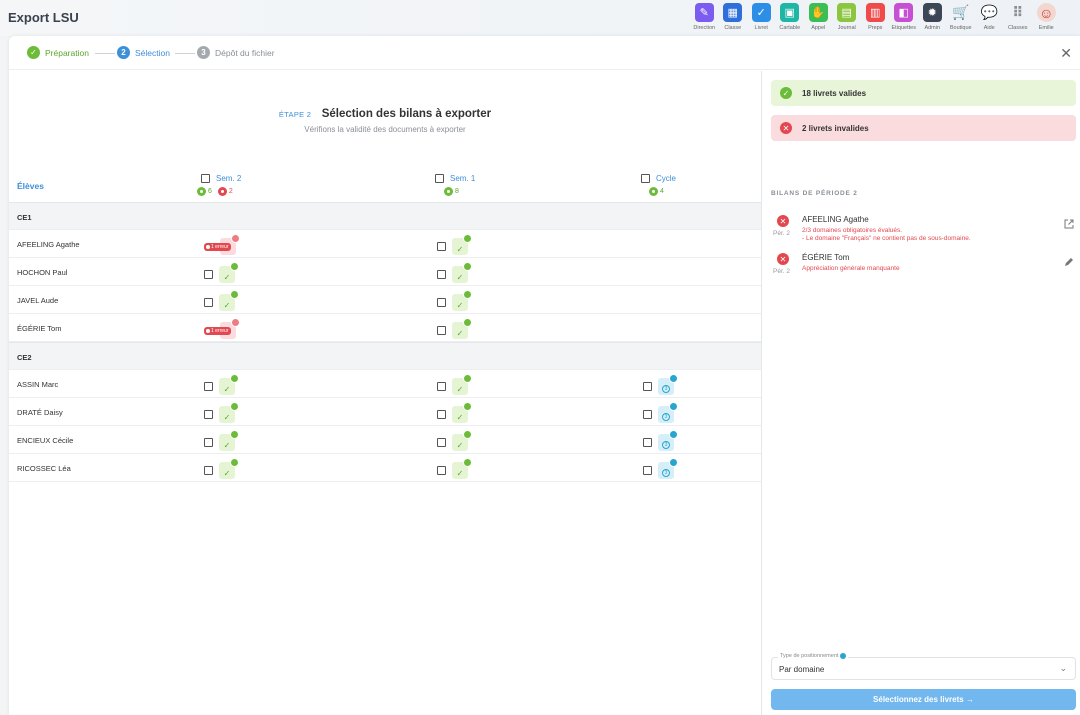  I want to click on positioning-select: Par domaine ⌄, so click(923, 668).